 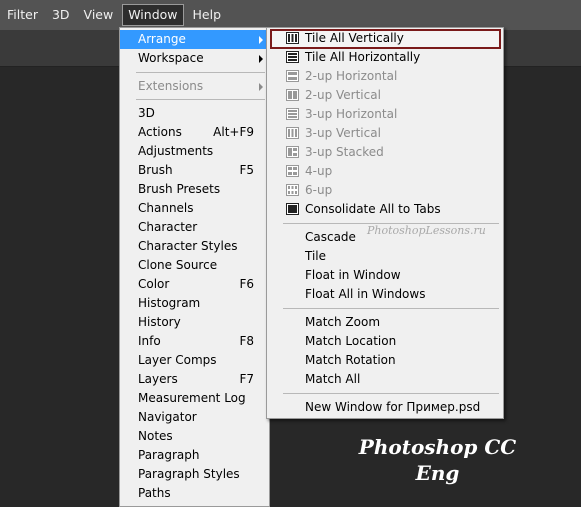 I want to click on menu-item-label: Measurement Log, so click(x=192, y=398).